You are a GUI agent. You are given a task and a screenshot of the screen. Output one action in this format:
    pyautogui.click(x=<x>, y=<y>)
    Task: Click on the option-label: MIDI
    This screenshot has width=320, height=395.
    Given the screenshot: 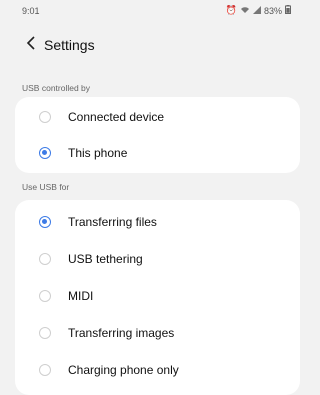 What is the action you would take?
    pyautogui.click(x=81, y=296)
    